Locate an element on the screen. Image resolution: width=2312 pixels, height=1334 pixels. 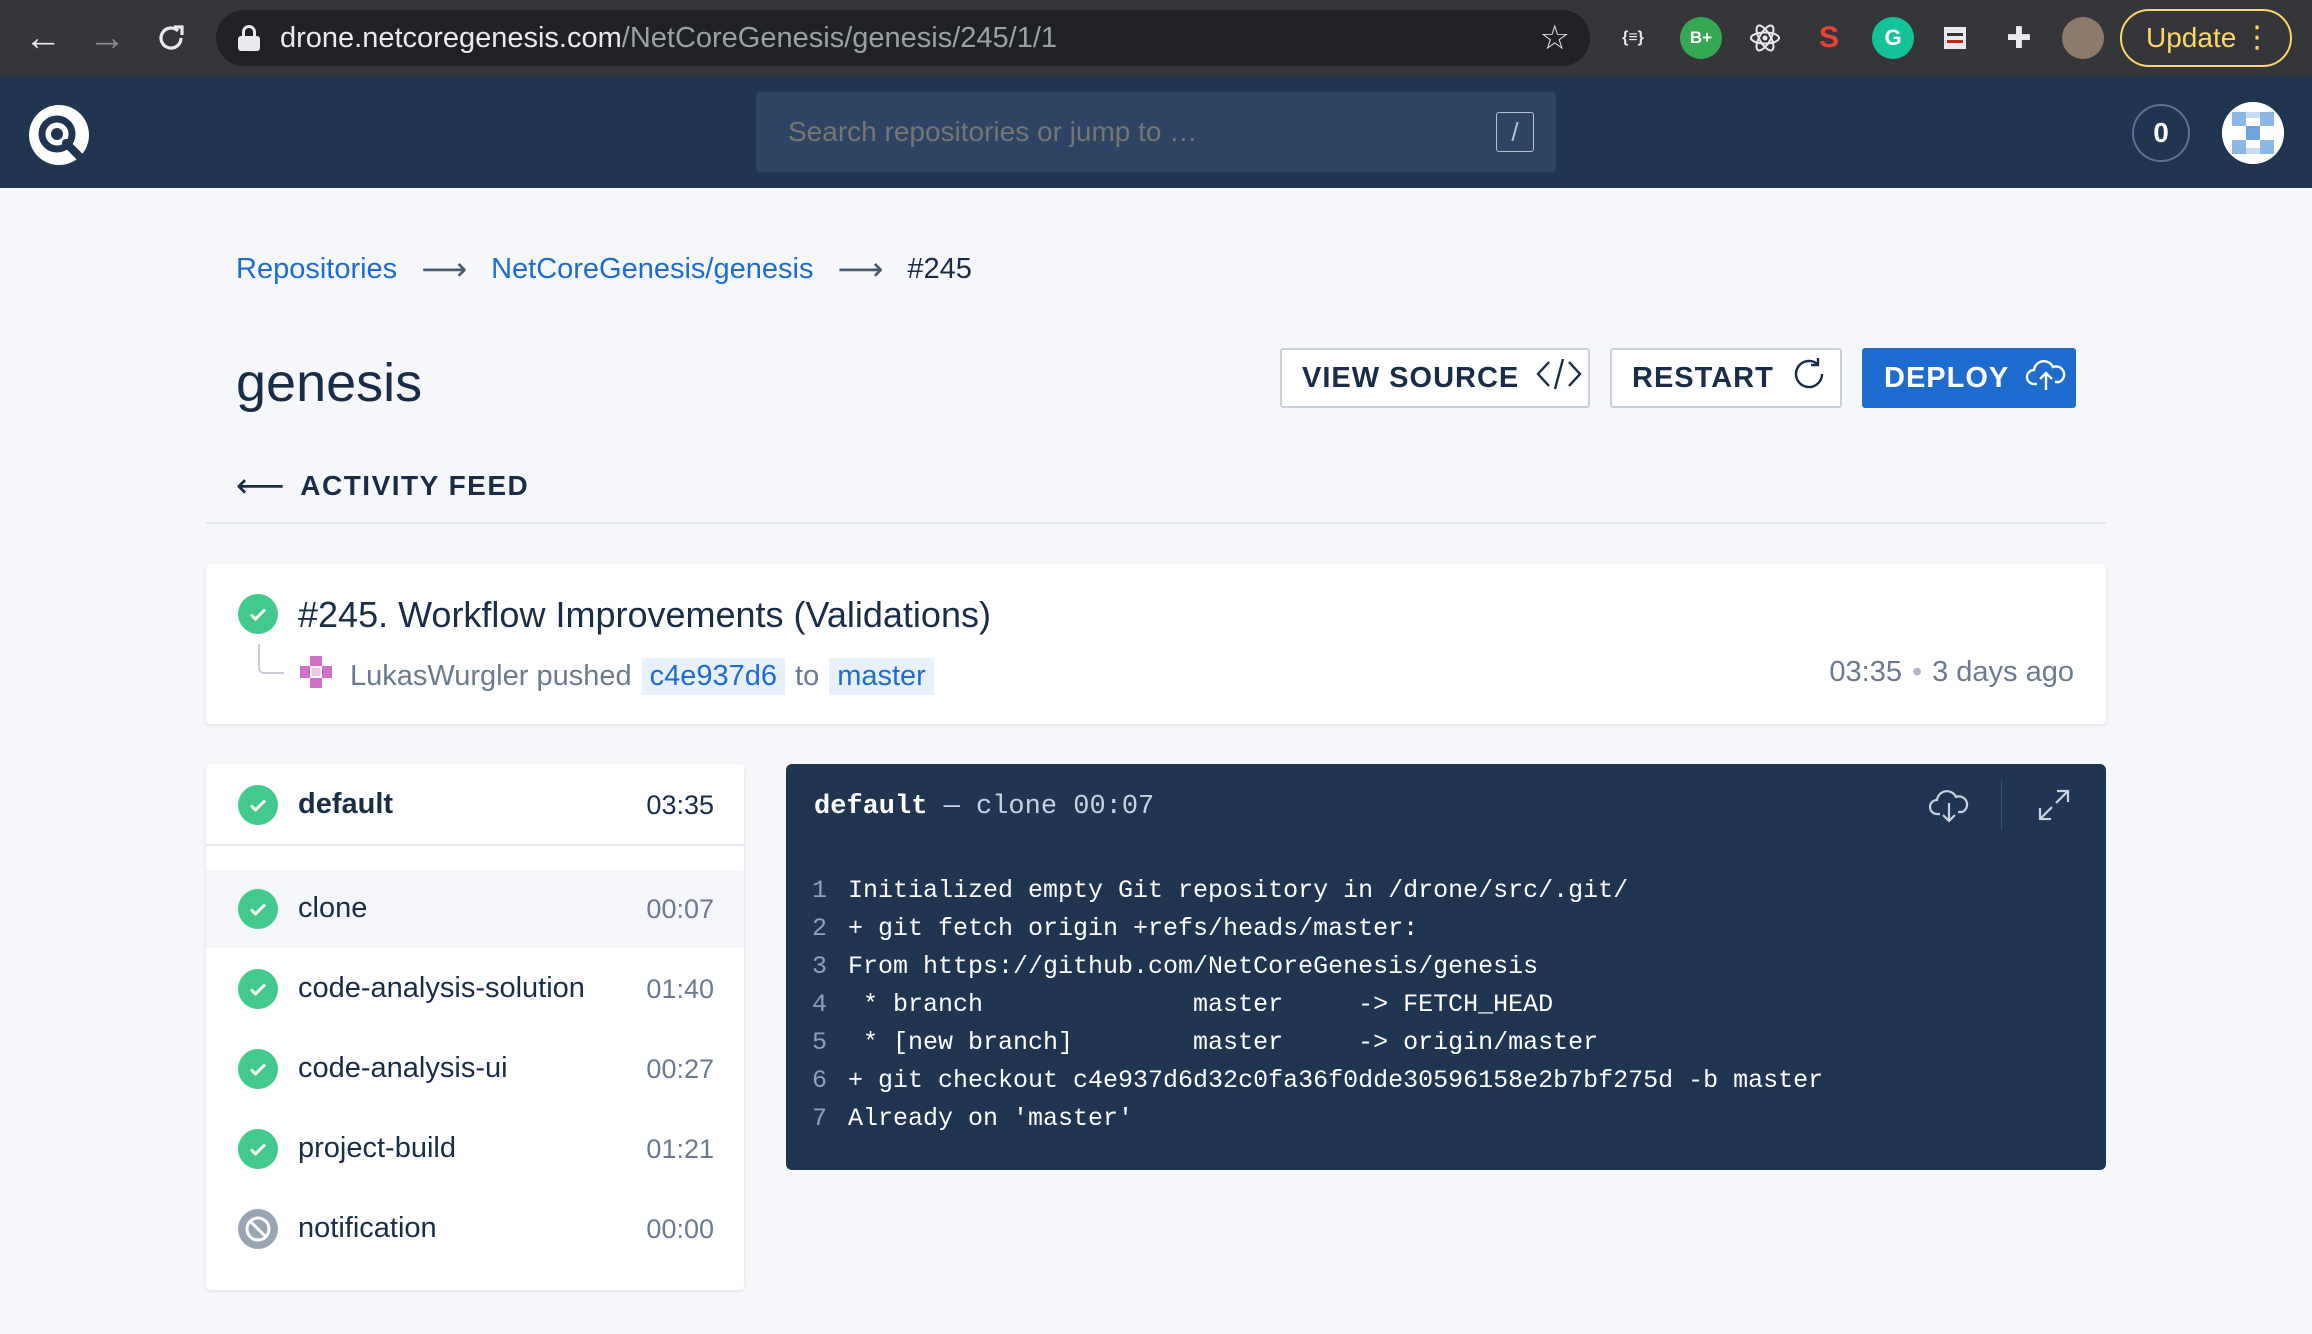
bplus-icon: B+ is located at coordinates (1701, 38).